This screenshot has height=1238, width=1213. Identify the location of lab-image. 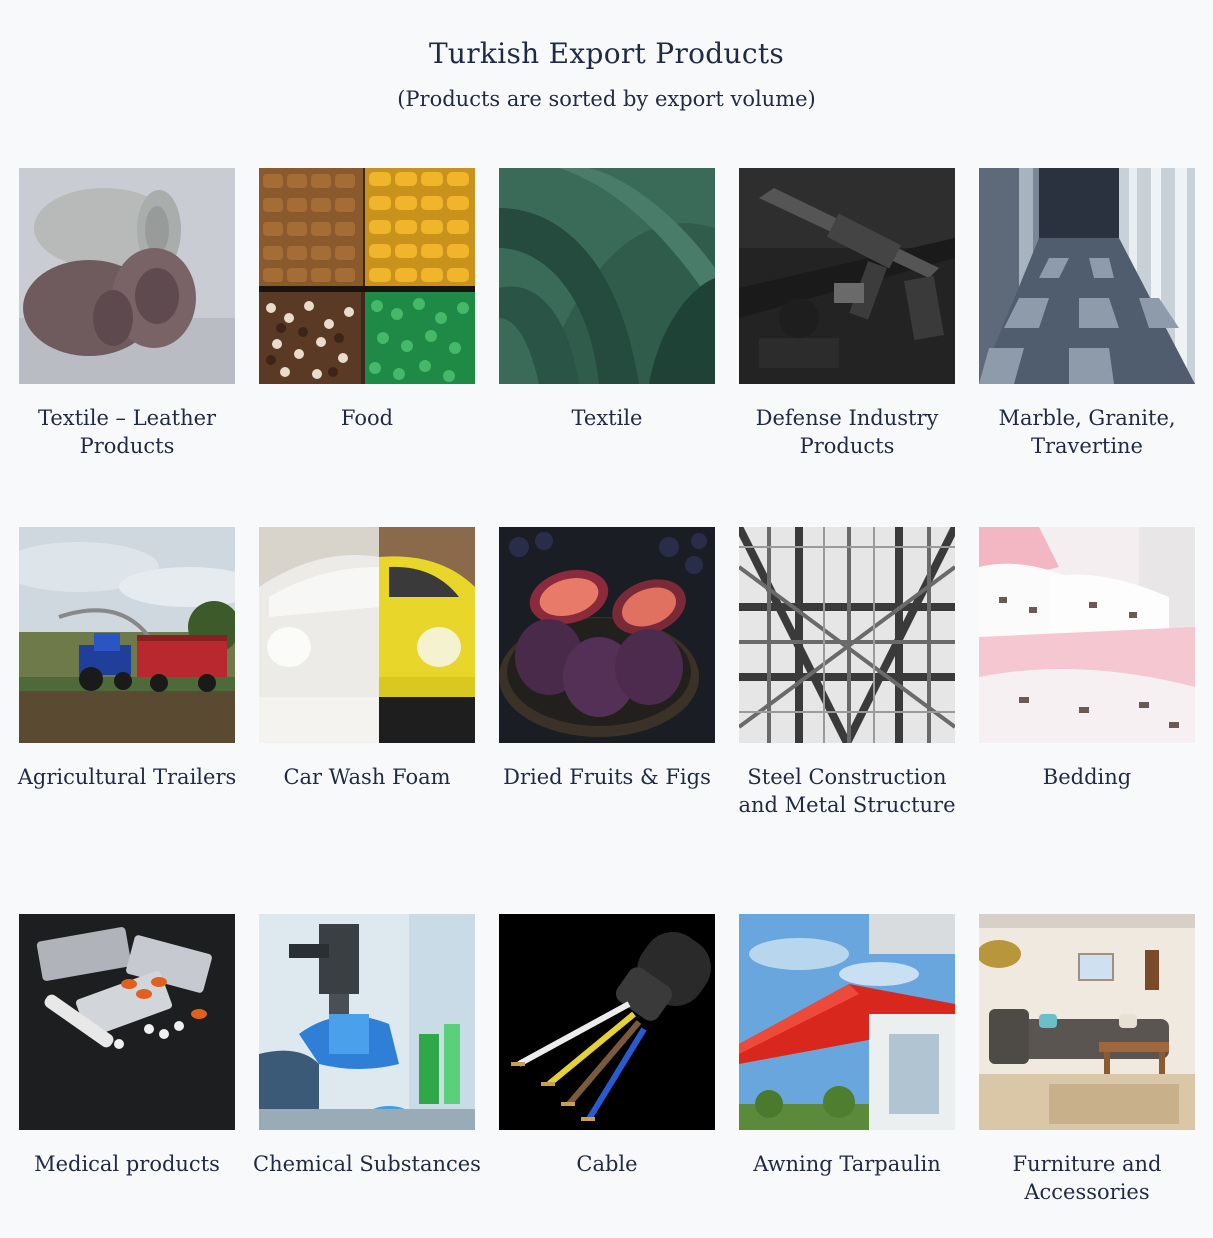
(367, 1022).